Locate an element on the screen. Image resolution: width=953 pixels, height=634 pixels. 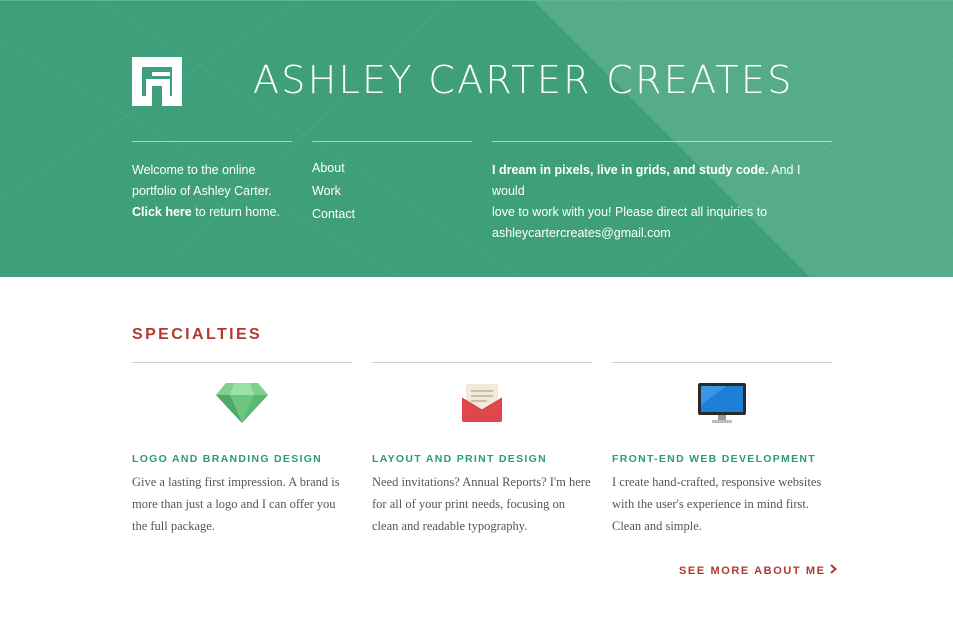
header-top-border is located at coordinates (476, 0).